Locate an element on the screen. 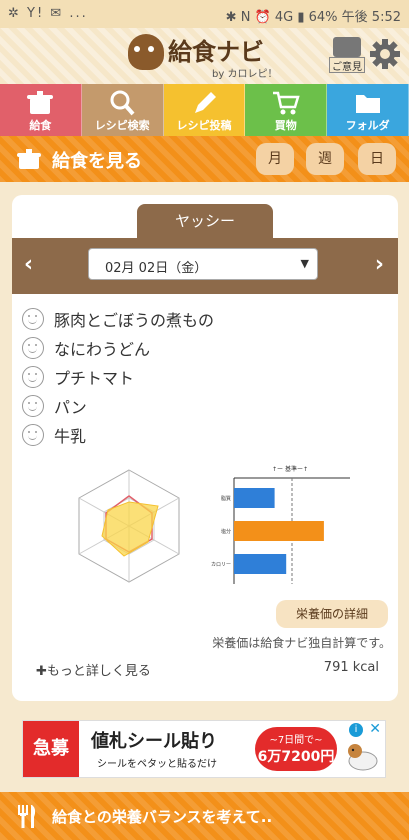  ad-price: 6万7200円 is located at coordinates (296, 757).